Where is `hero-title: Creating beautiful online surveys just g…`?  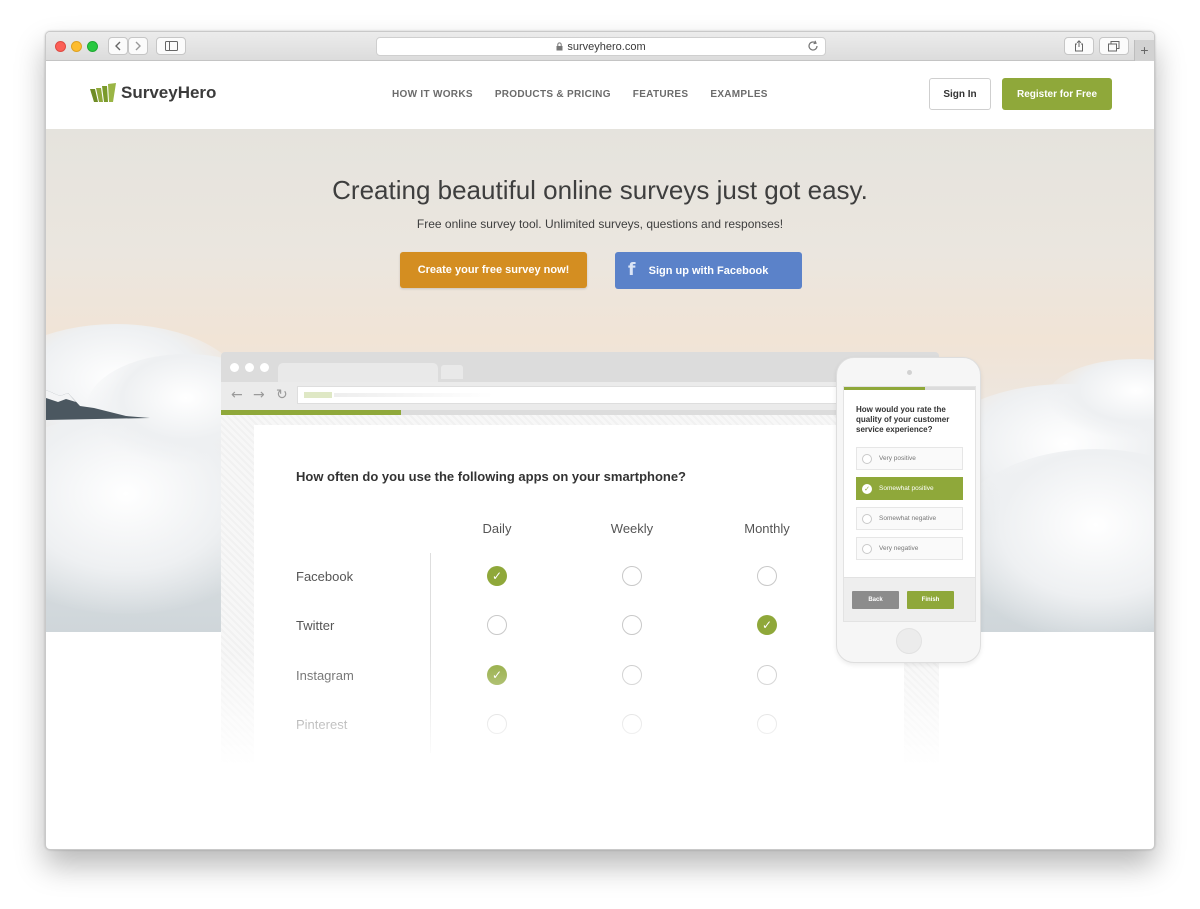 hero-title: Creating beautiful online surveys just g… is located at coordinates (600, 190).